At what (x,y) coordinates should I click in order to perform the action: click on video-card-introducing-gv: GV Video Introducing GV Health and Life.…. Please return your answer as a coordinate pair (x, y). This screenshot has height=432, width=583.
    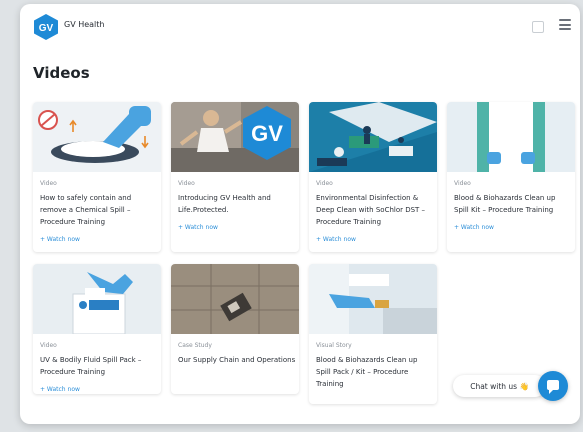
    Looking at the image, I should click on (235, 177).